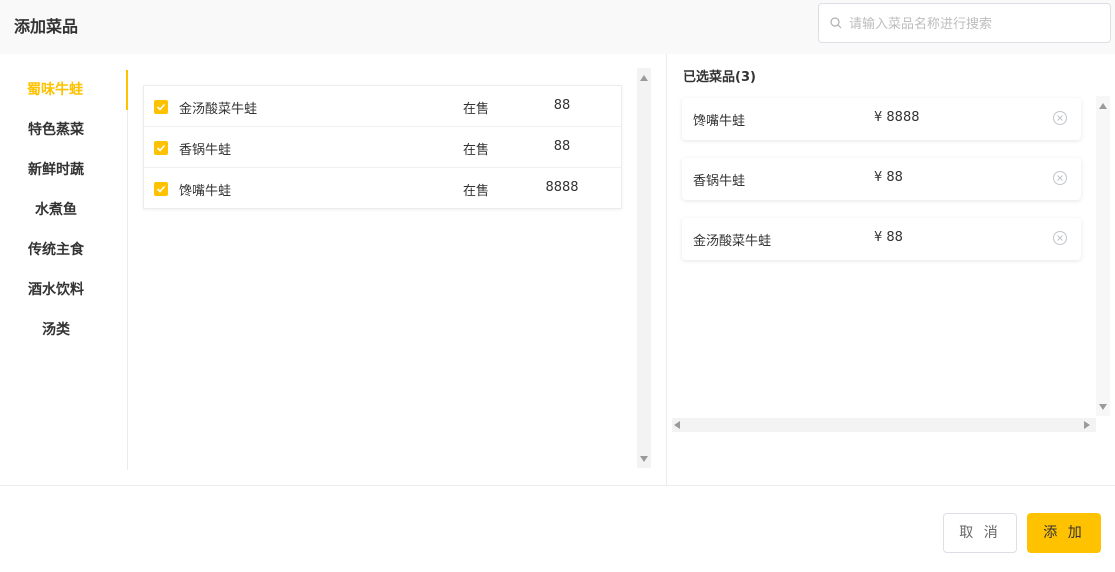  What do you see at coordinates (719, 77) in the screenshot?
I see `selected-dishes-title: 已选菜品(3)` at bounding box center [719, 77].